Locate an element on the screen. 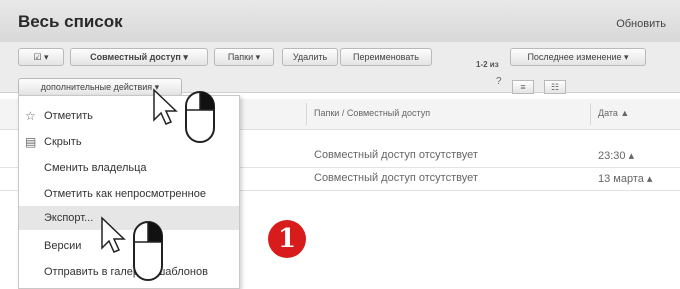 The height and width of the screenshot is (289, 680). menu-item-label: Отметить is located at coordinates (68, 116).